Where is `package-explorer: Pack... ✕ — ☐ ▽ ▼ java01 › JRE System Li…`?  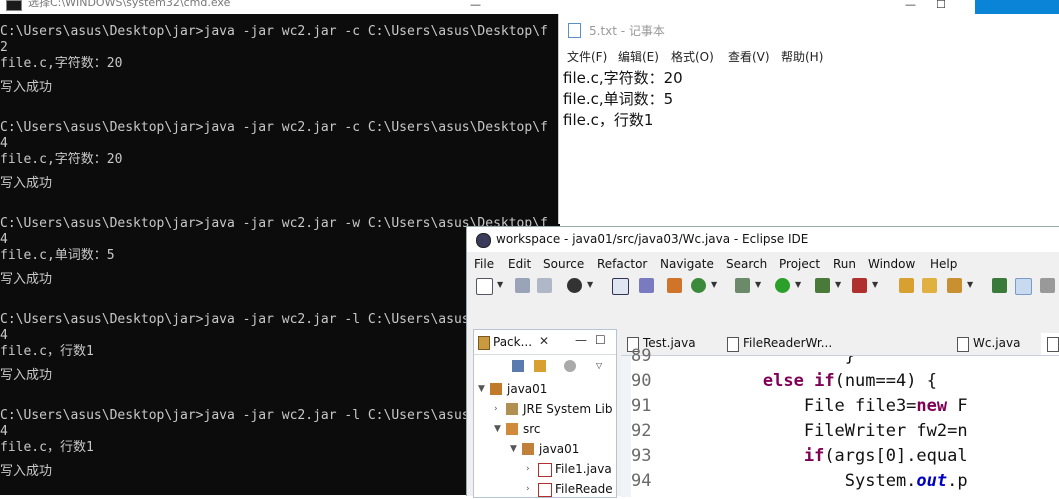
package-explorer: Pack... ✕ — ☐ ▽ ▼ java01 › JRE System Li… is located at coordinates (545, 413).